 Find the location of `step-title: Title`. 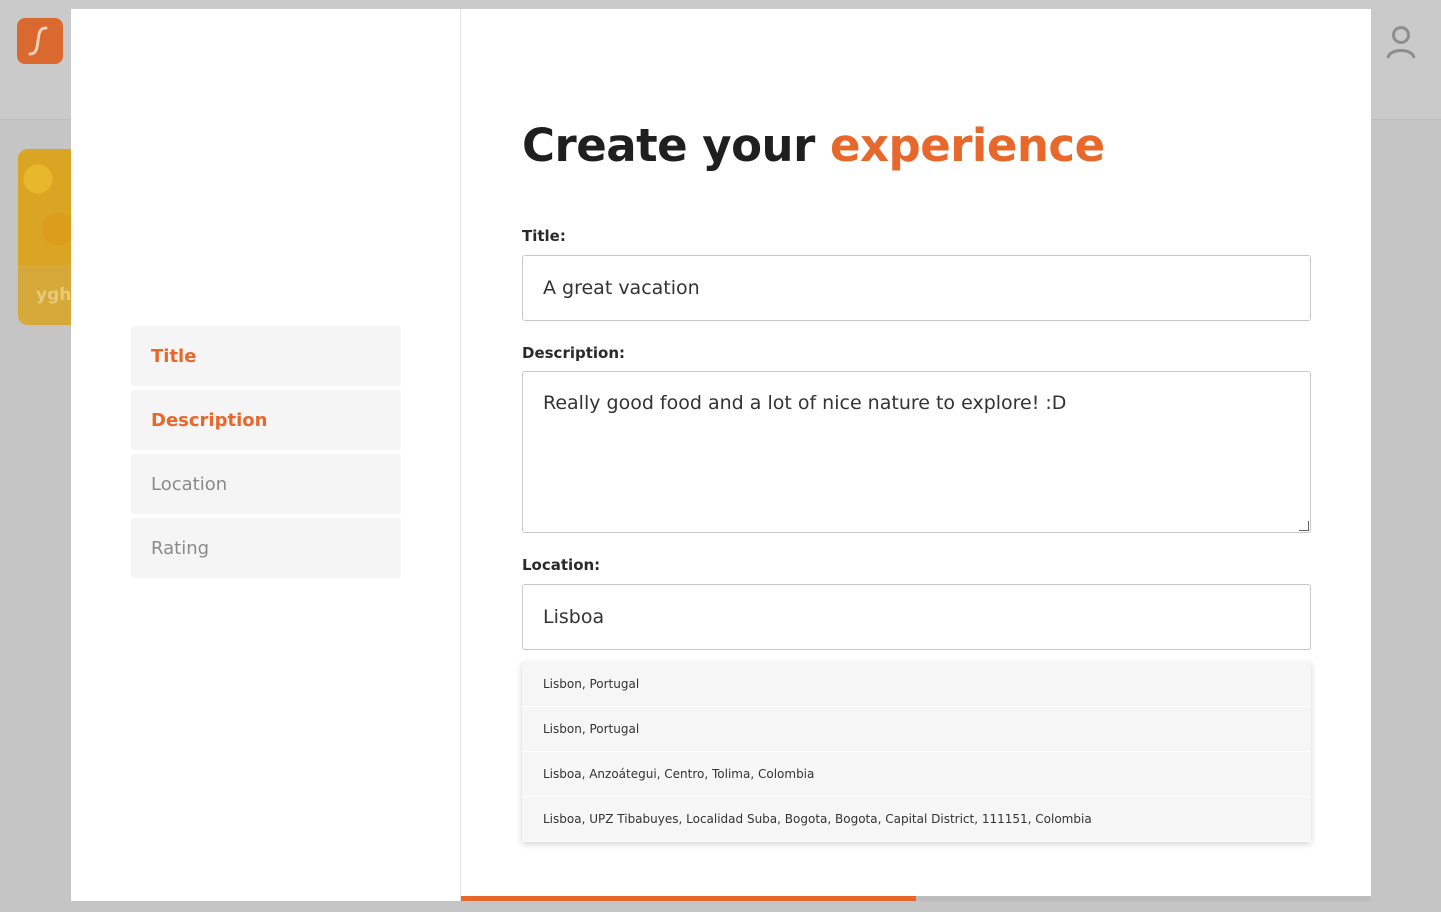

step-title: Title is located at coordinates (266, 356).